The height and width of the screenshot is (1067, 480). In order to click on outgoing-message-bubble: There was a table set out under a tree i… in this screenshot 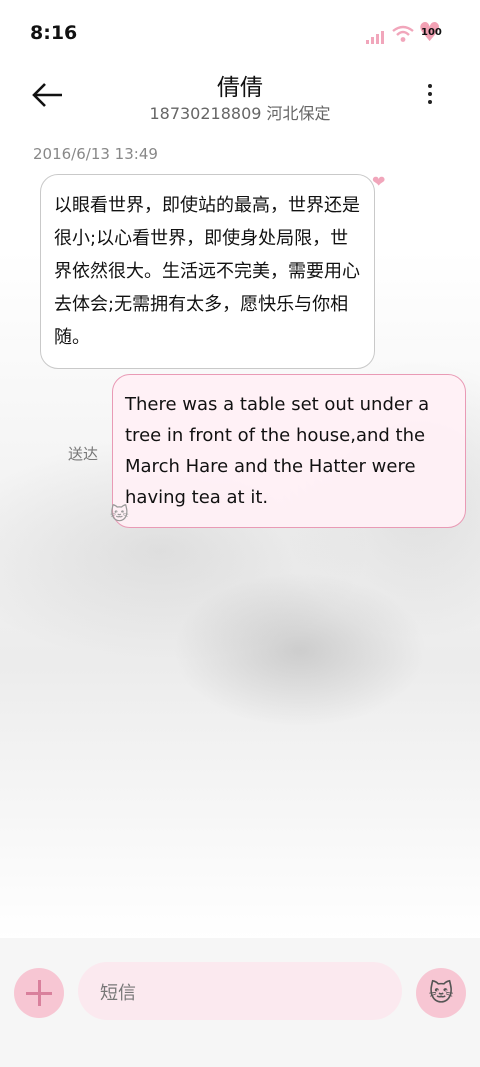, I will do `click(289, 451)`.